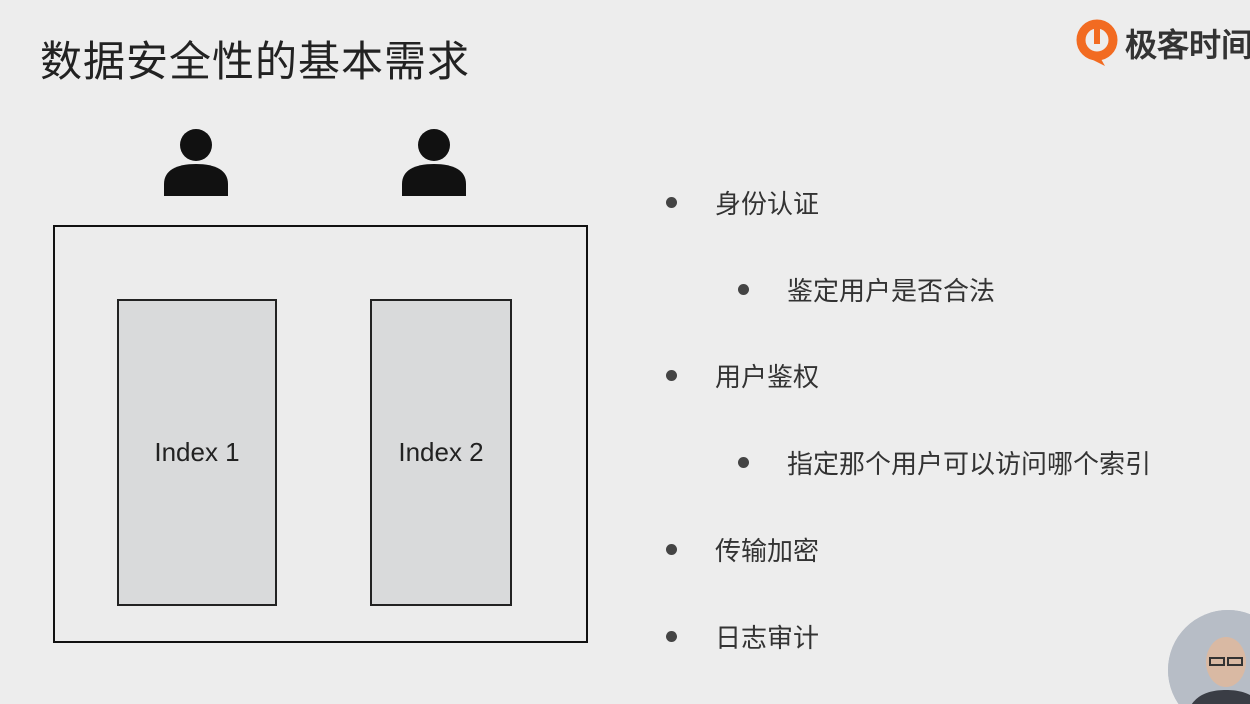 The image size is (1250, 704). I want to click on list-item-text: 日志审计, so click(767, 639).